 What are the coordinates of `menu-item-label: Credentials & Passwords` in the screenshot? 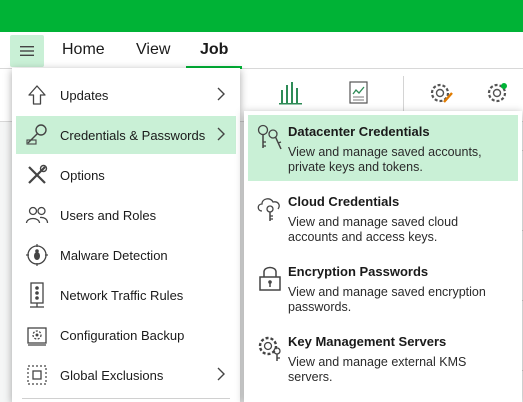 It's located at (133, 135).